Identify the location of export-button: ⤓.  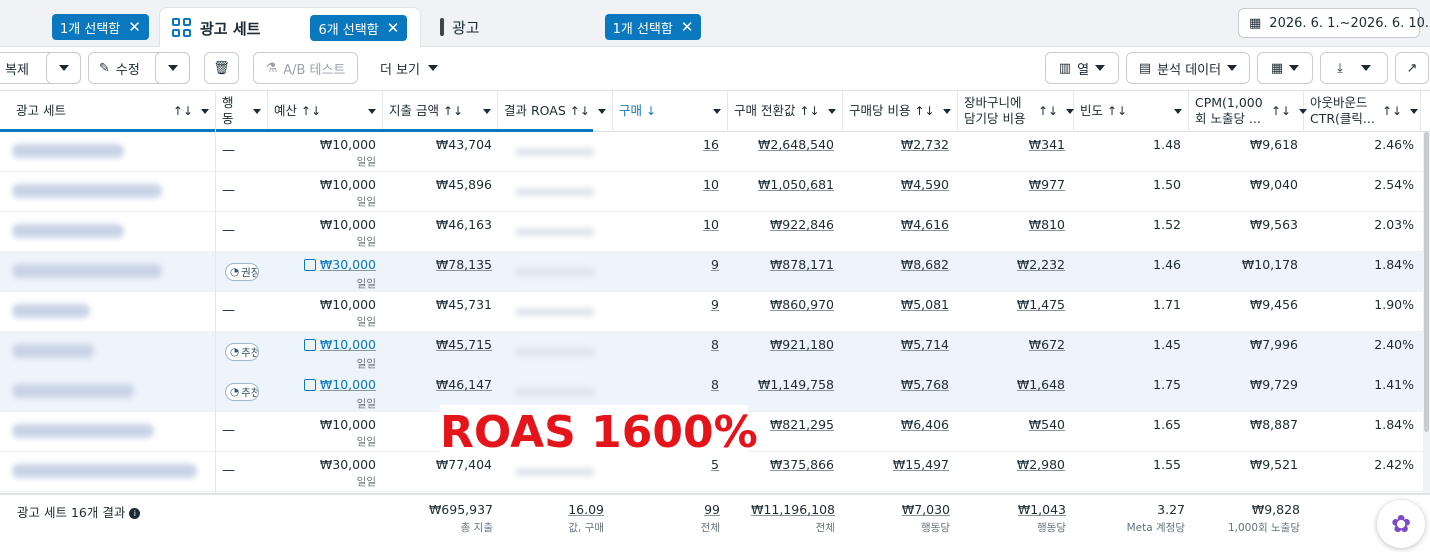
(1354, 68).